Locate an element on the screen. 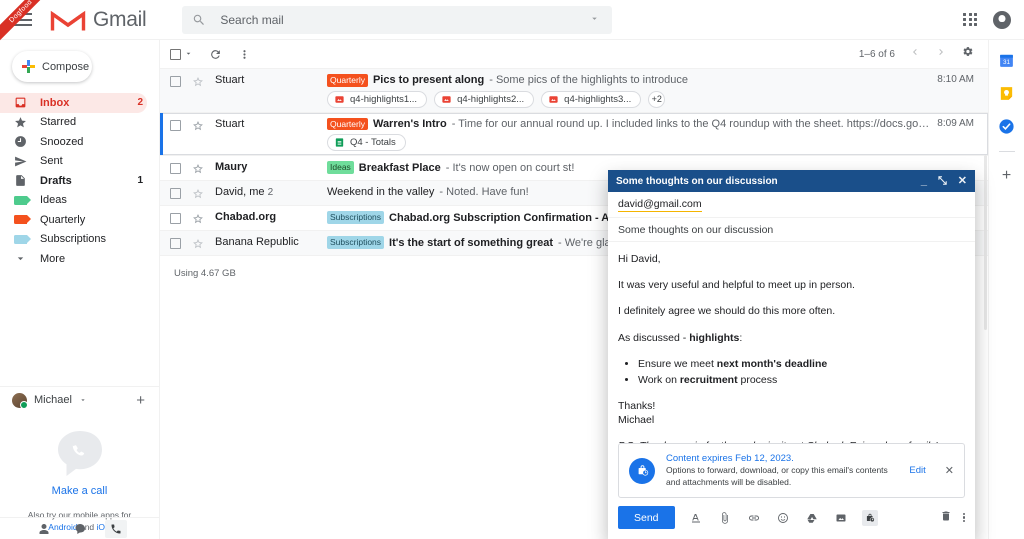 This screenshot has width=1024, height=539. sidebar-item-starred: Starred is located at coordinates (73, 123).